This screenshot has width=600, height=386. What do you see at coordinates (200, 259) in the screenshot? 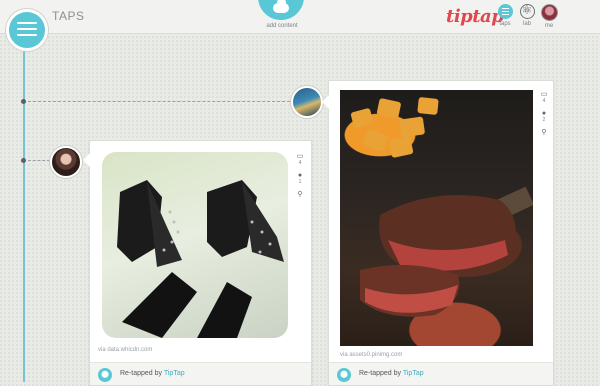
I see `boots-image` at bounding box center [200, 259].